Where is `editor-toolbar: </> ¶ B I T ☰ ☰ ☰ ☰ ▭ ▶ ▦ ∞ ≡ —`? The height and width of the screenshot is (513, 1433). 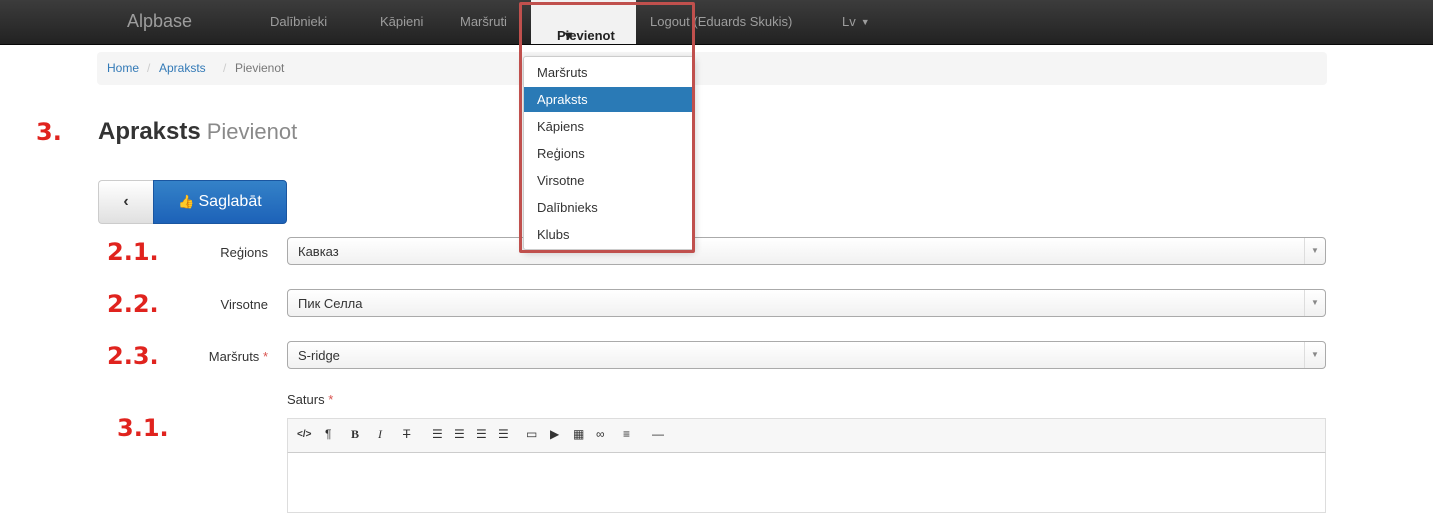
editor-toolbar: </> ¶ B I T ☰ ☰ ☰ ☰ ▭ ▶ ▦ ∞ ≡ — is located at coordinates (806, 435).